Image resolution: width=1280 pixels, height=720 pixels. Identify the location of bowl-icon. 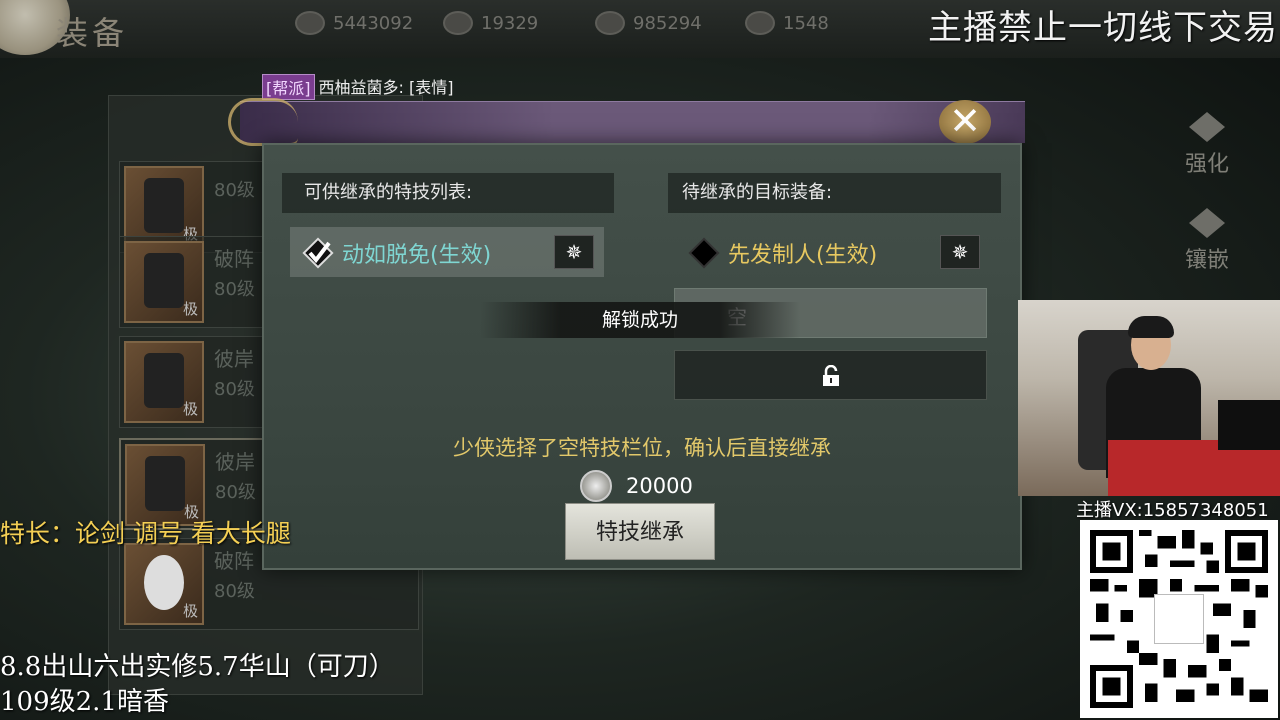
(760, 23).